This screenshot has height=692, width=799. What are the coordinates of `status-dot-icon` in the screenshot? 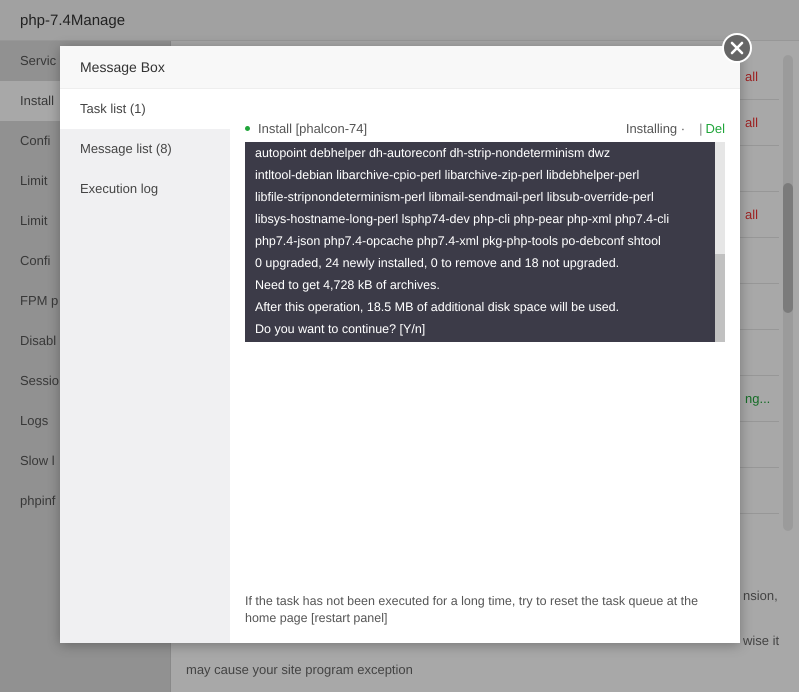 It's located at (247, 128).